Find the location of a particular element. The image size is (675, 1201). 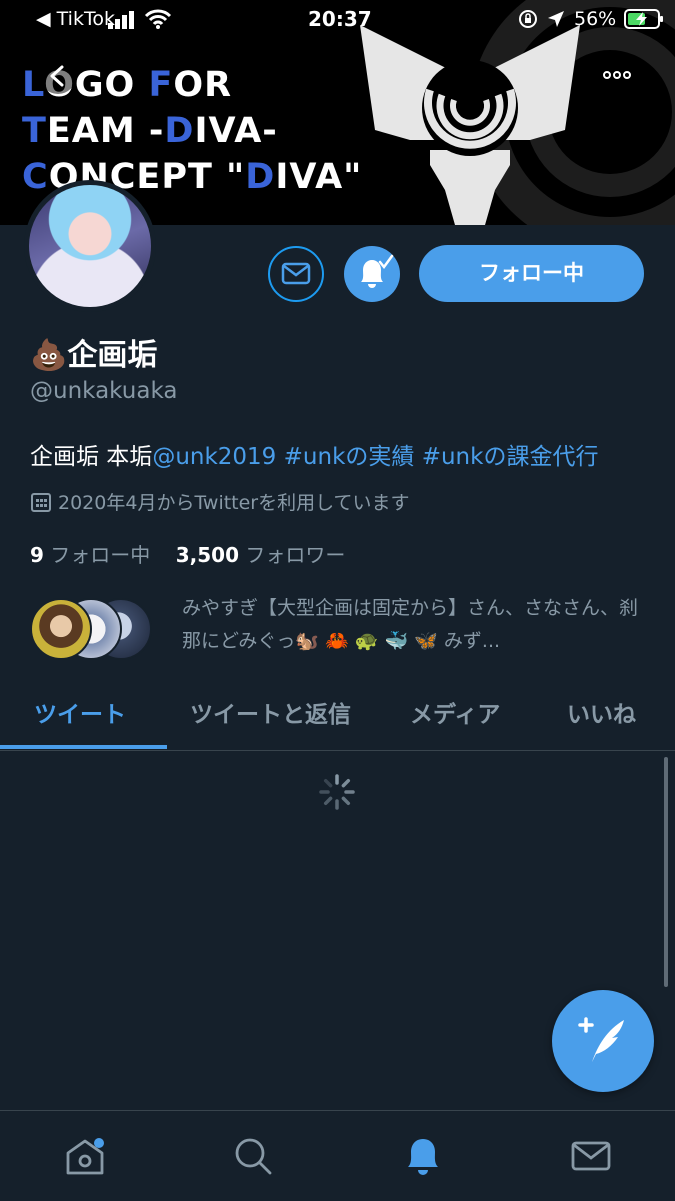

follow-stats: 9 フォロー中 3,500 フォロワー is located at coordinates (187, 553).